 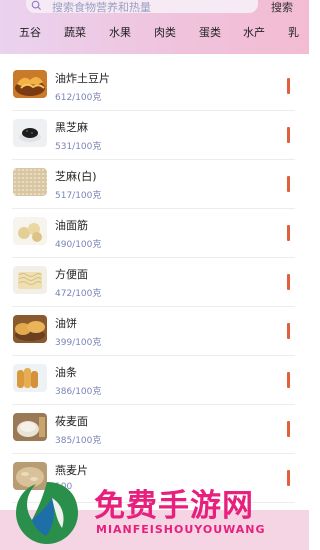 What do you see at coordinates (76, 176) in the screenshot?
I see `food-name: 芝麻(白)` at bounding box center [76, 176].